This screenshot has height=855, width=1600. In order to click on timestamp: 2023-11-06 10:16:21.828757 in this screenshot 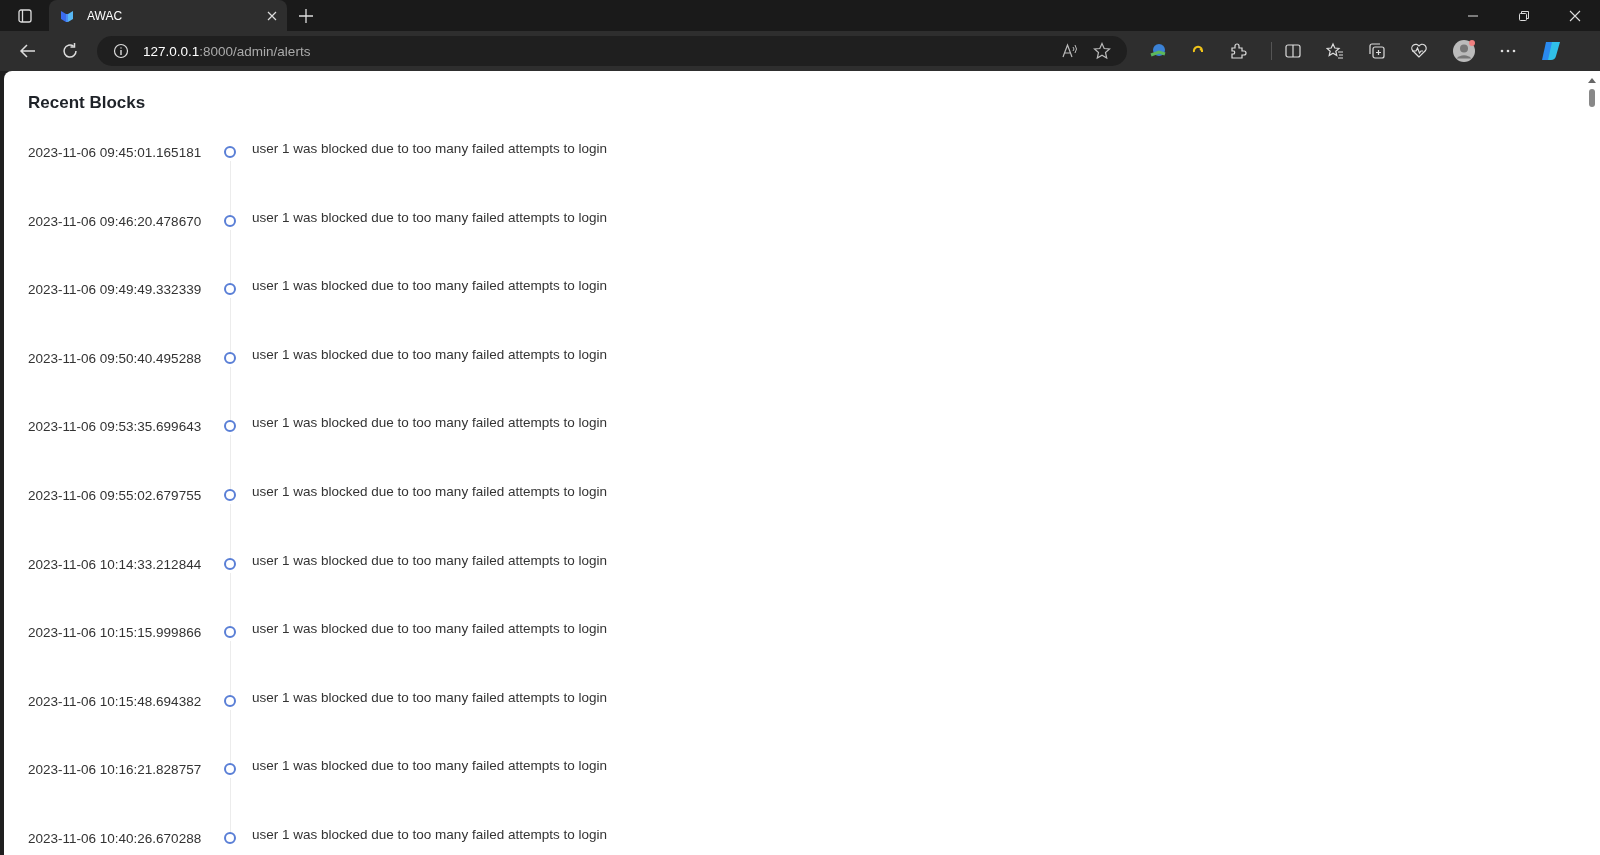, I will do `click(115, 770)`.